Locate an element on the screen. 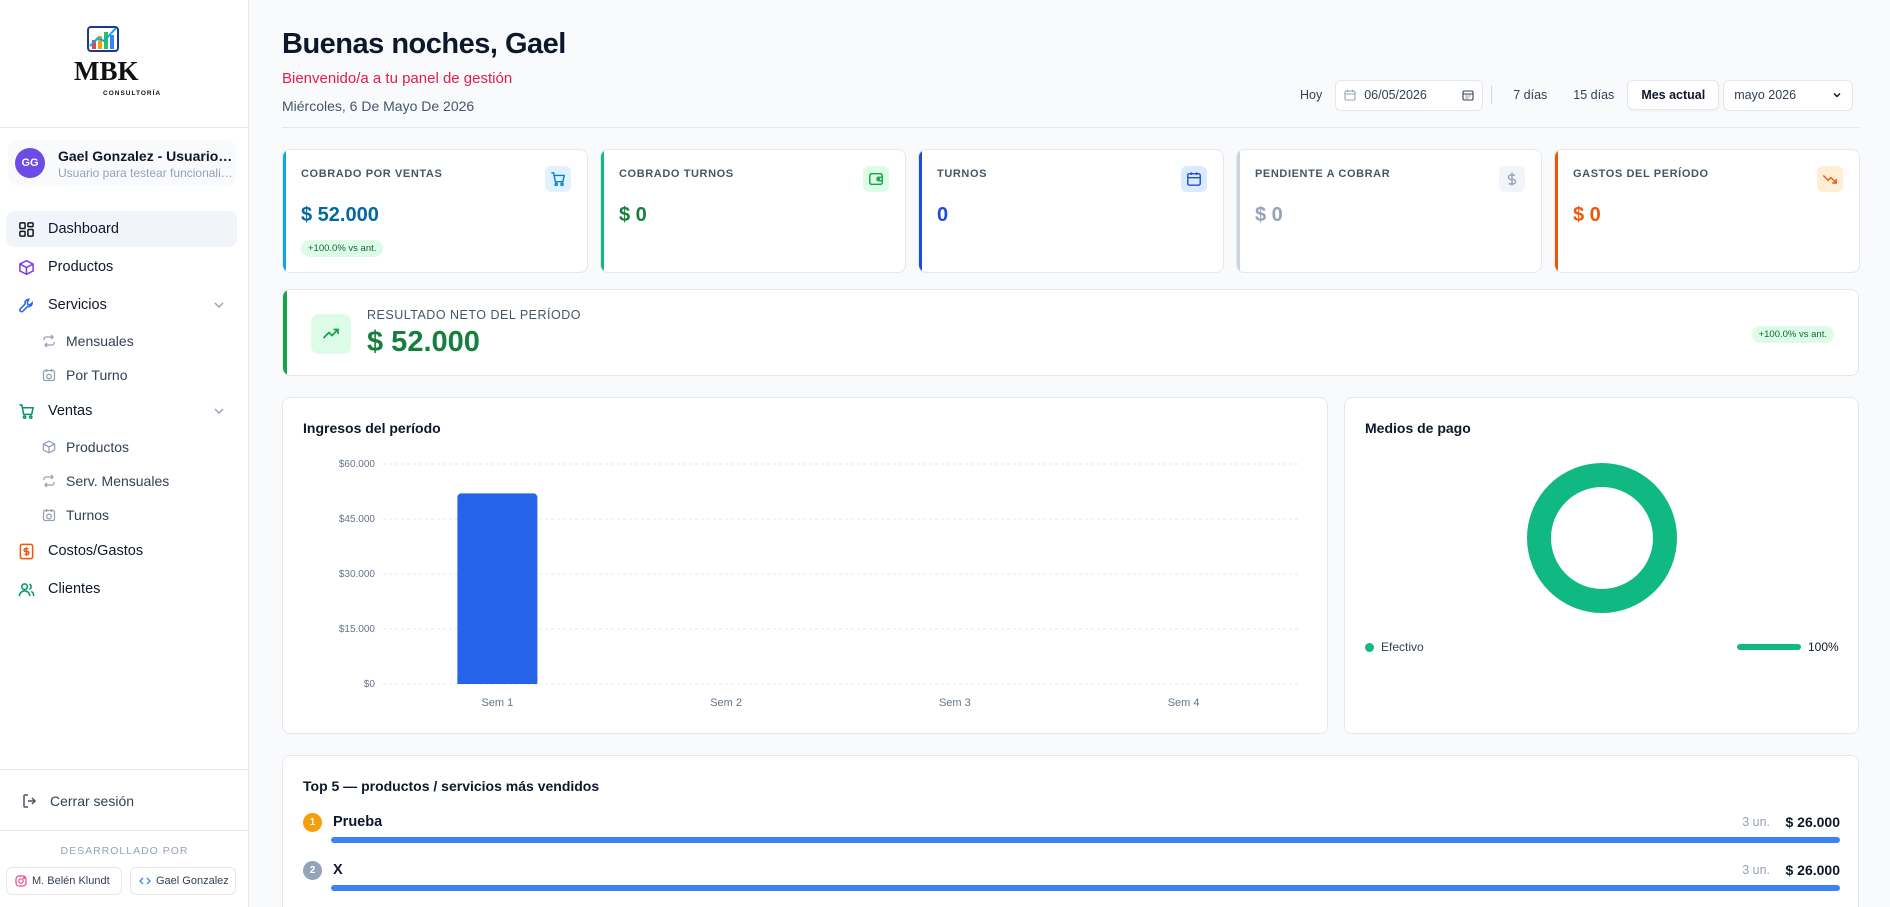  calendar-picker-icon is located at coordinates (1468, 95).